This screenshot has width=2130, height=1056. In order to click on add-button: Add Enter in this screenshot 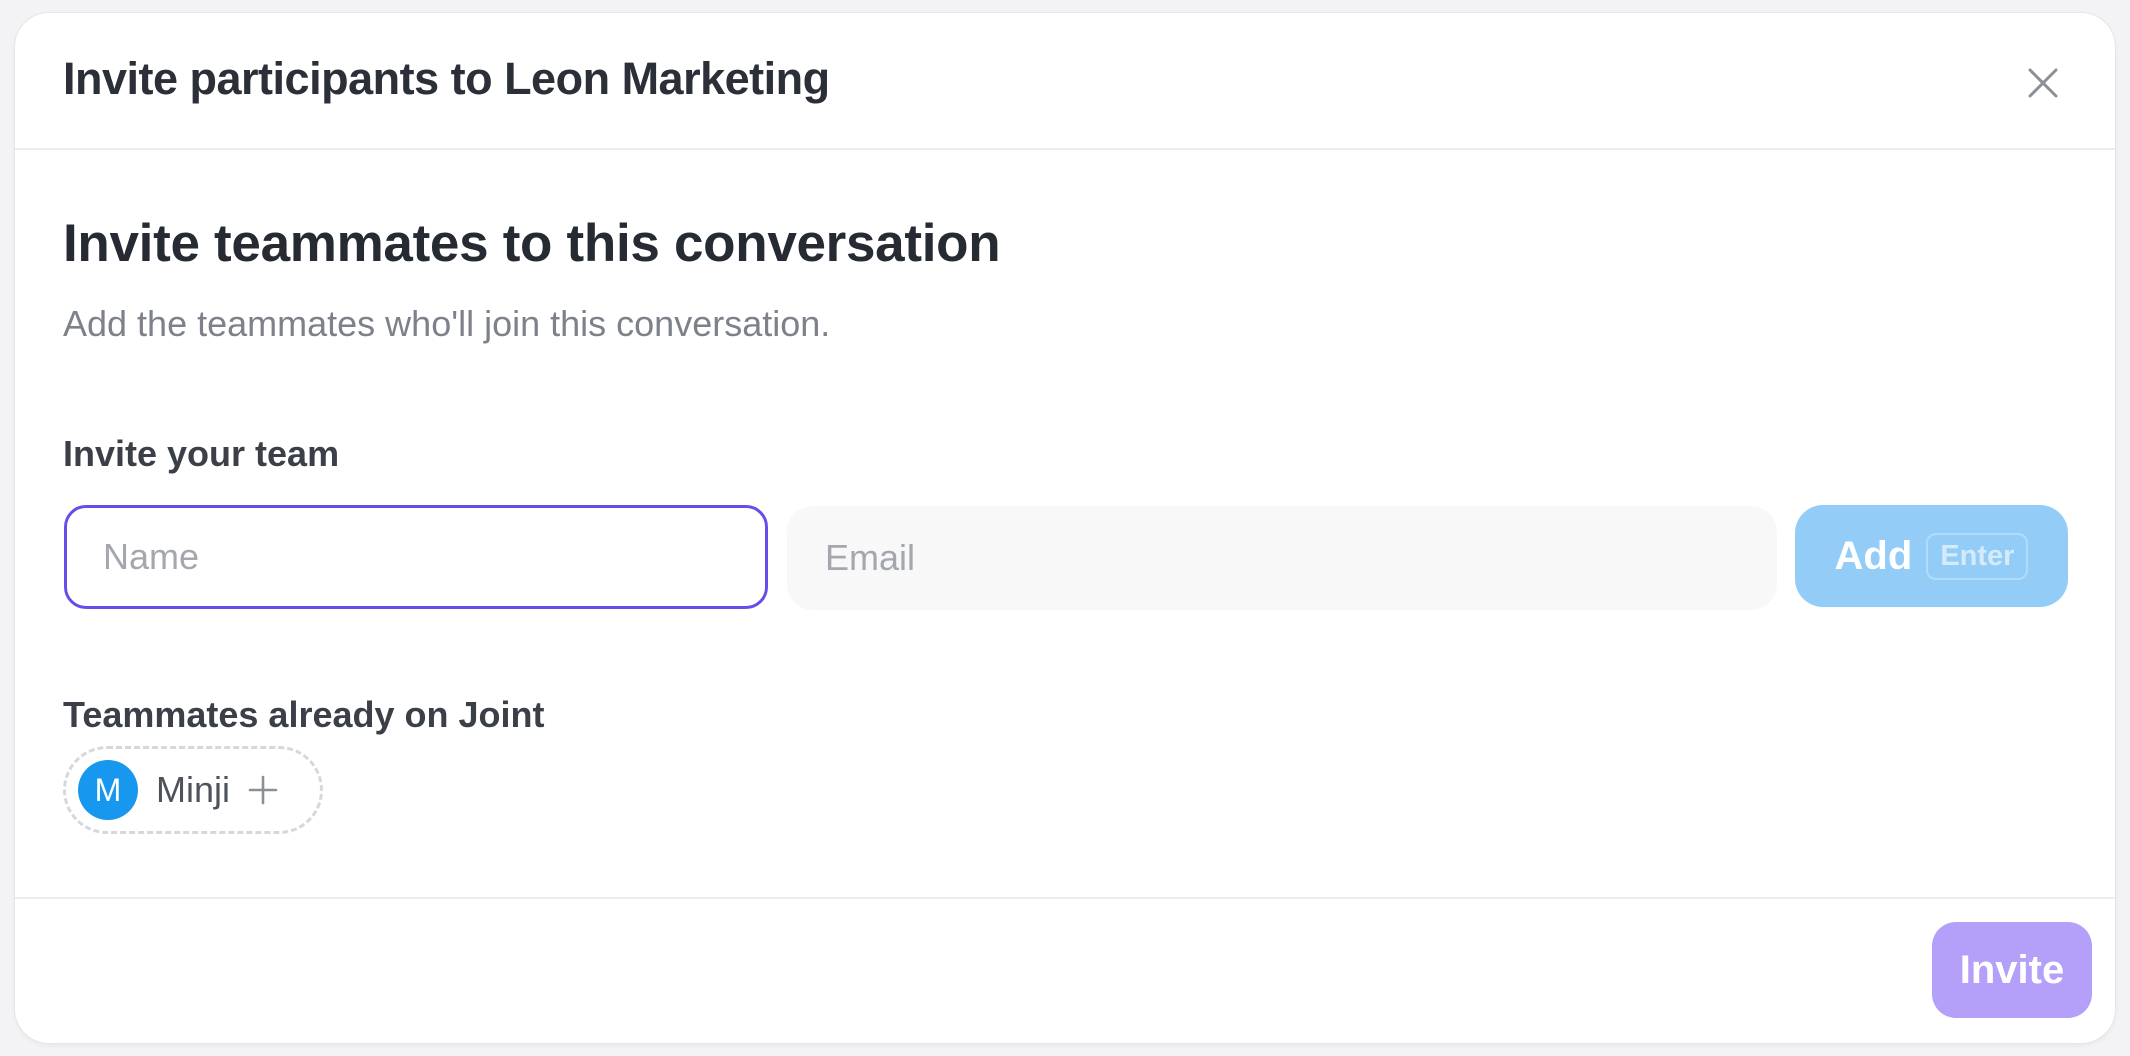, I will do `click(1931, 556)`.